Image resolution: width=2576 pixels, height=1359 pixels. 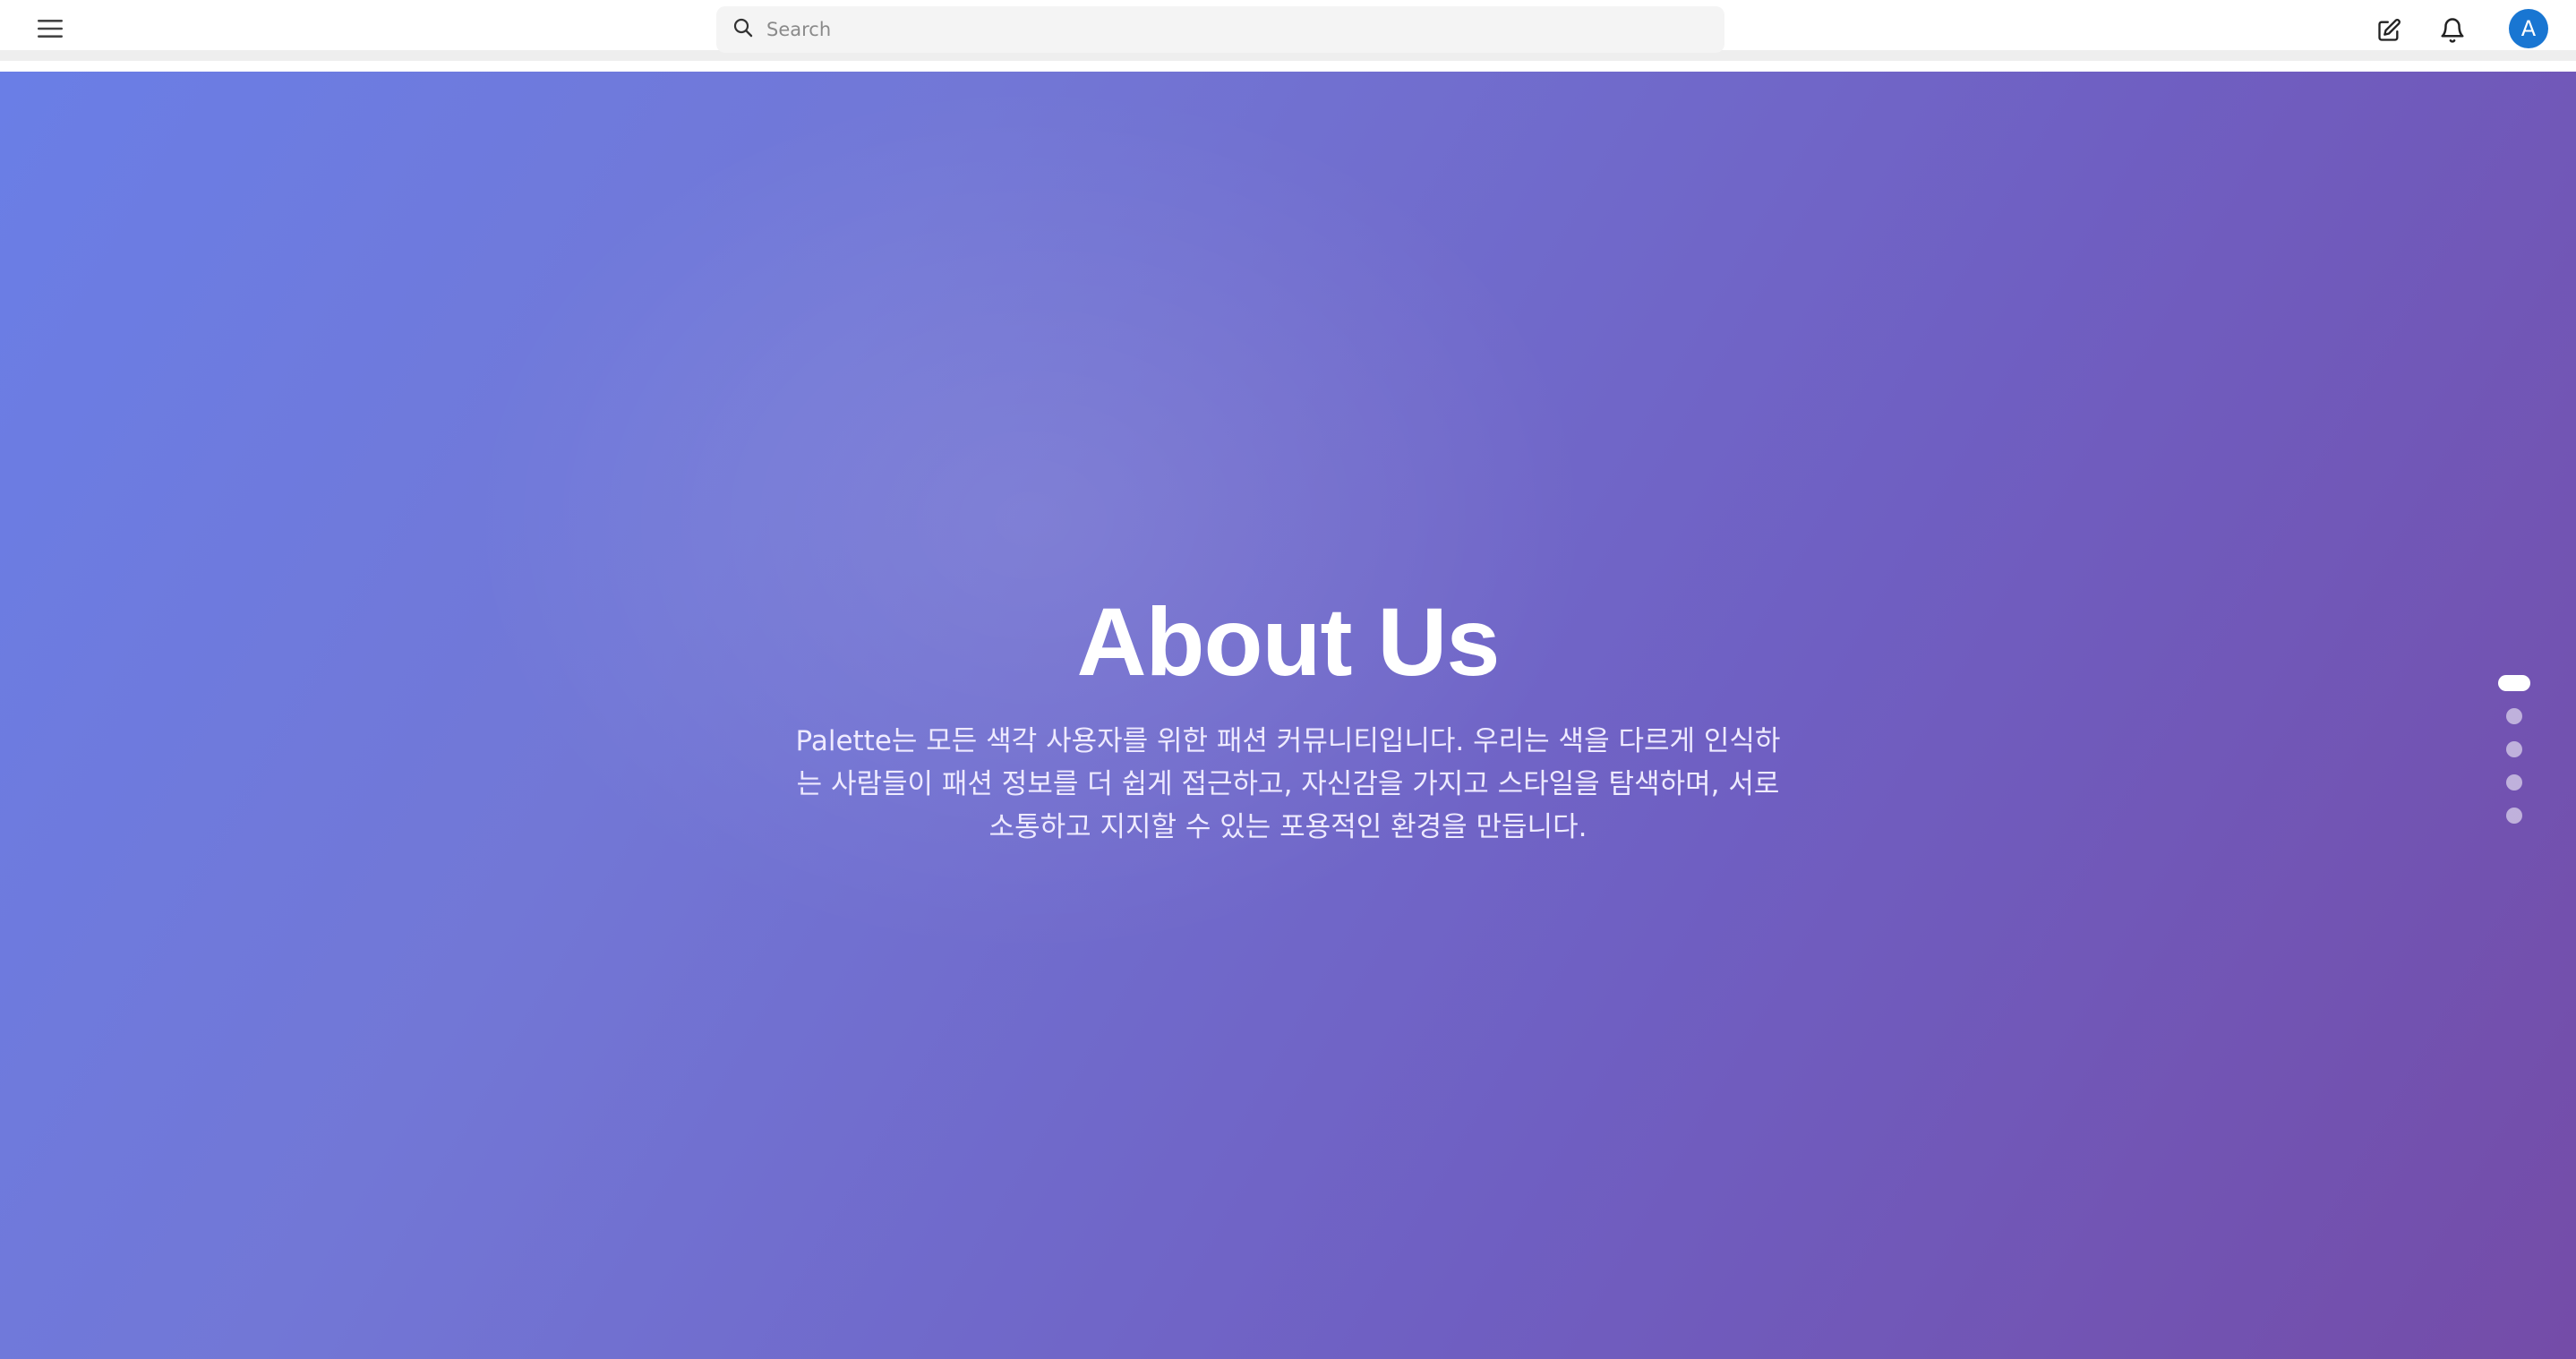 I want to click on page-title: About Us, so click(x=1288, y=641).